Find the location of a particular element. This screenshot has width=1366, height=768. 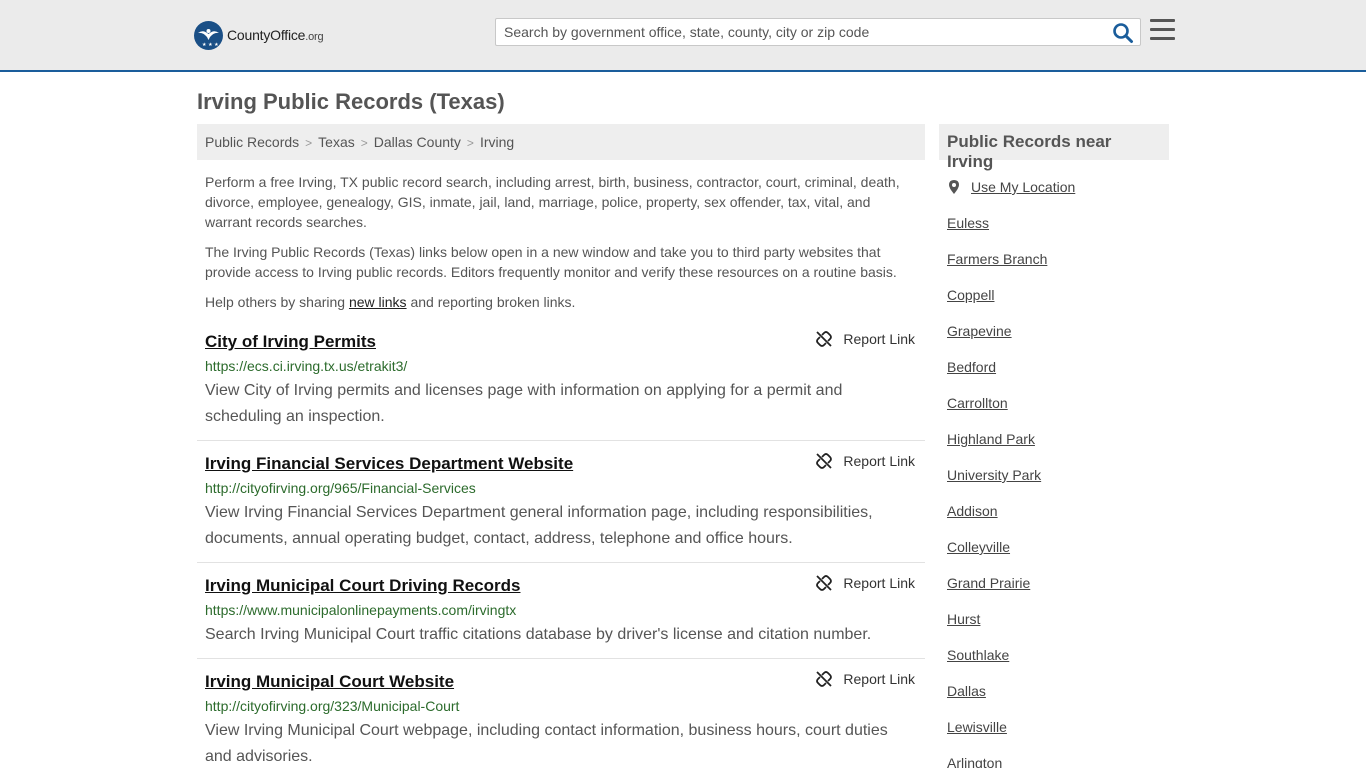

nearby-city-link: Bedford is located at coordinates (971, 367).